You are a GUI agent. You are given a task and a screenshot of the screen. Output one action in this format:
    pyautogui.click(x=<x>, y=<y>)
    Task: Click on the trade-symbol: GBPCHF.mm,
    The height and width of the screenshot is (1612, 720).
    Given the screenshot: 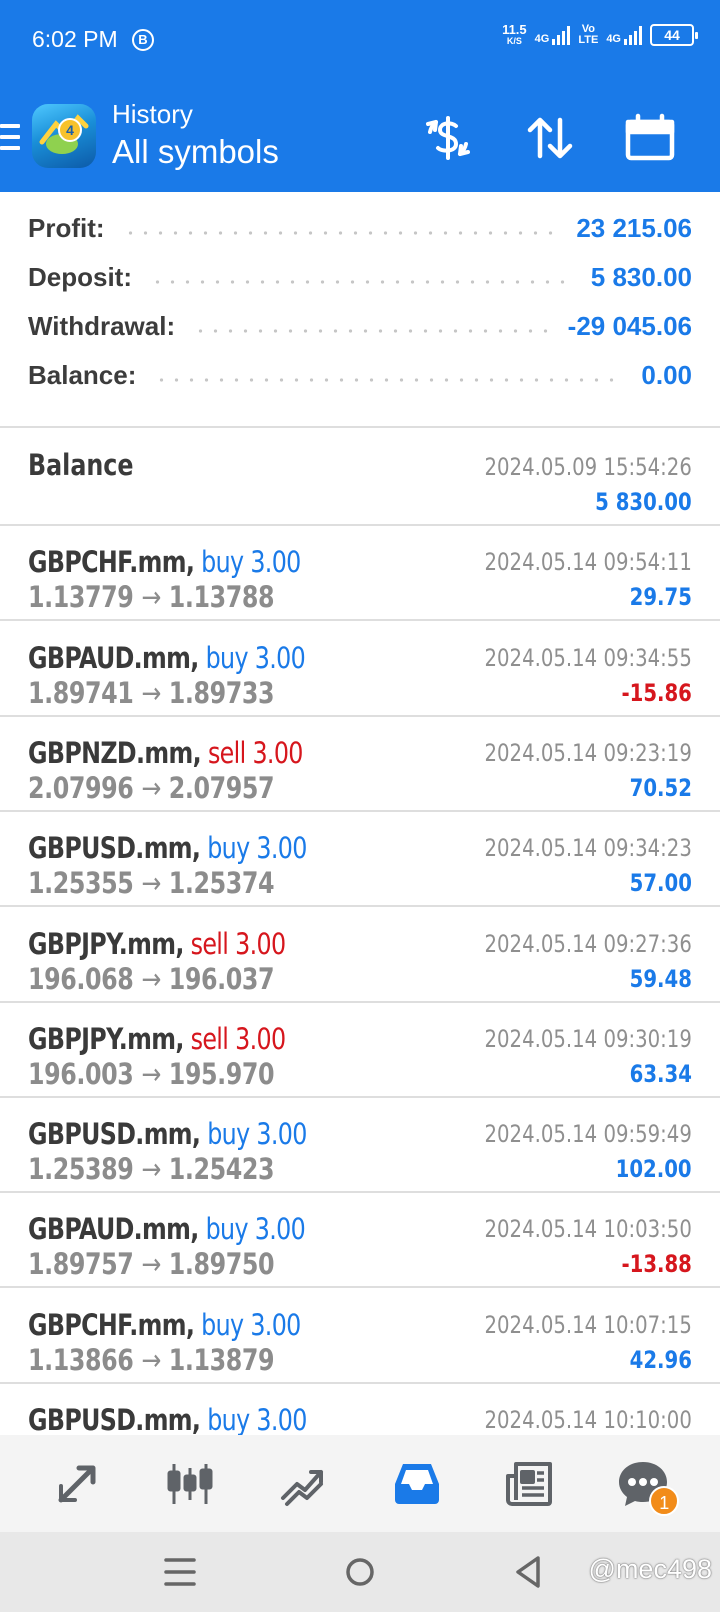 What is the action you would take?
    pyautogui.click(x=111, y=1325)
    